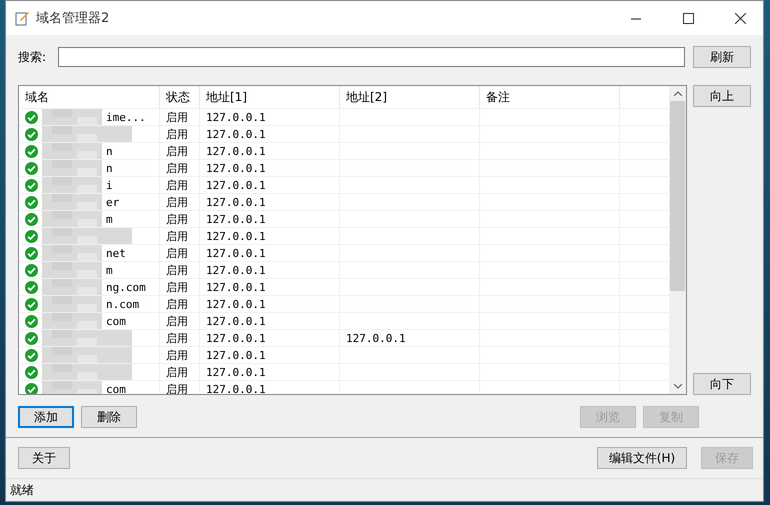  I want to click on refresh-button: 刷新, so click(722, 57).